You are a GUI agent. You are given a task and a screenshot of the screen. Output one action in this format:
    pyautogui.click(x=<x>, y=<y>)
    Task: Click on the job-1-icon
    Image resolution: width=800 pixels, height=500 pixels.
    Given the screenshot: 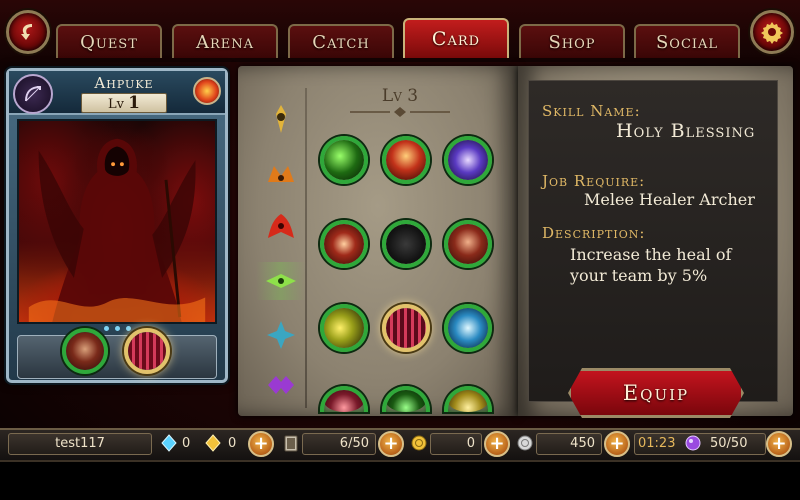 What is the action you would take?
    pyautogui.click(x=281, y=119)
    